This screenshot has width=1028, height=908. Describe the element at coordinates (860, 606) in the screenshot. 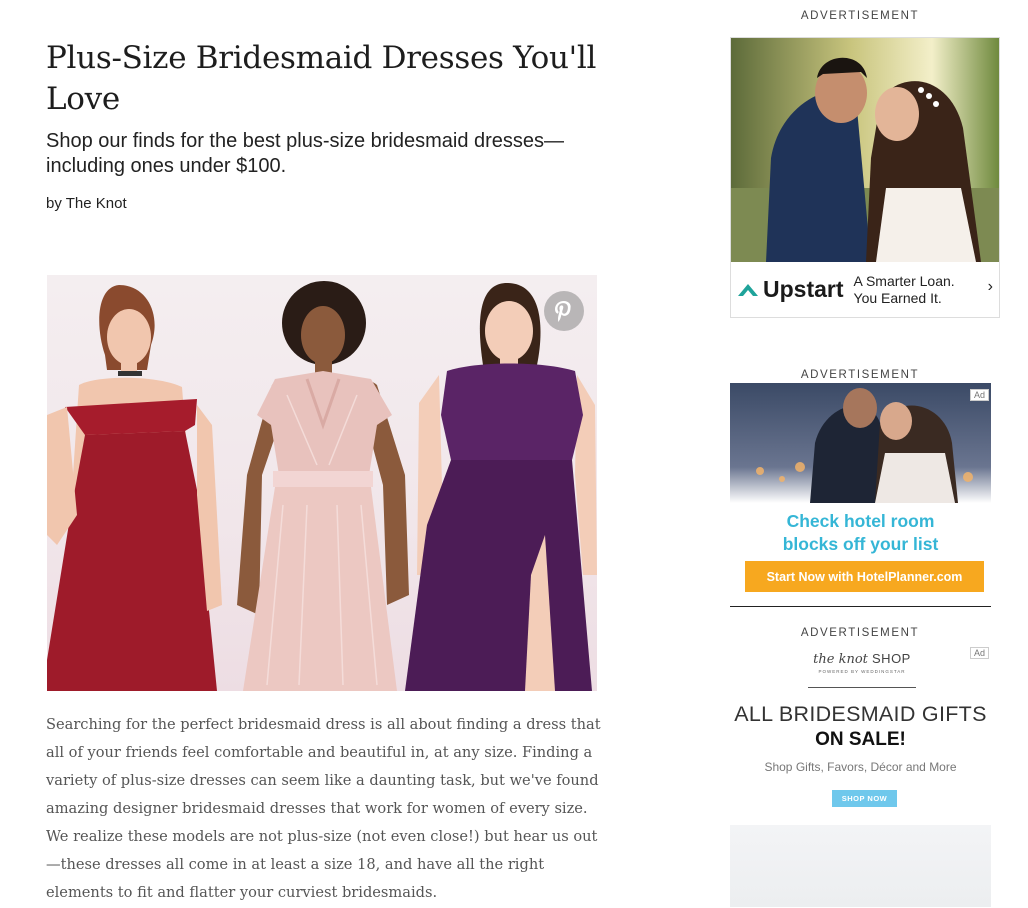

I see `divider` at that location.